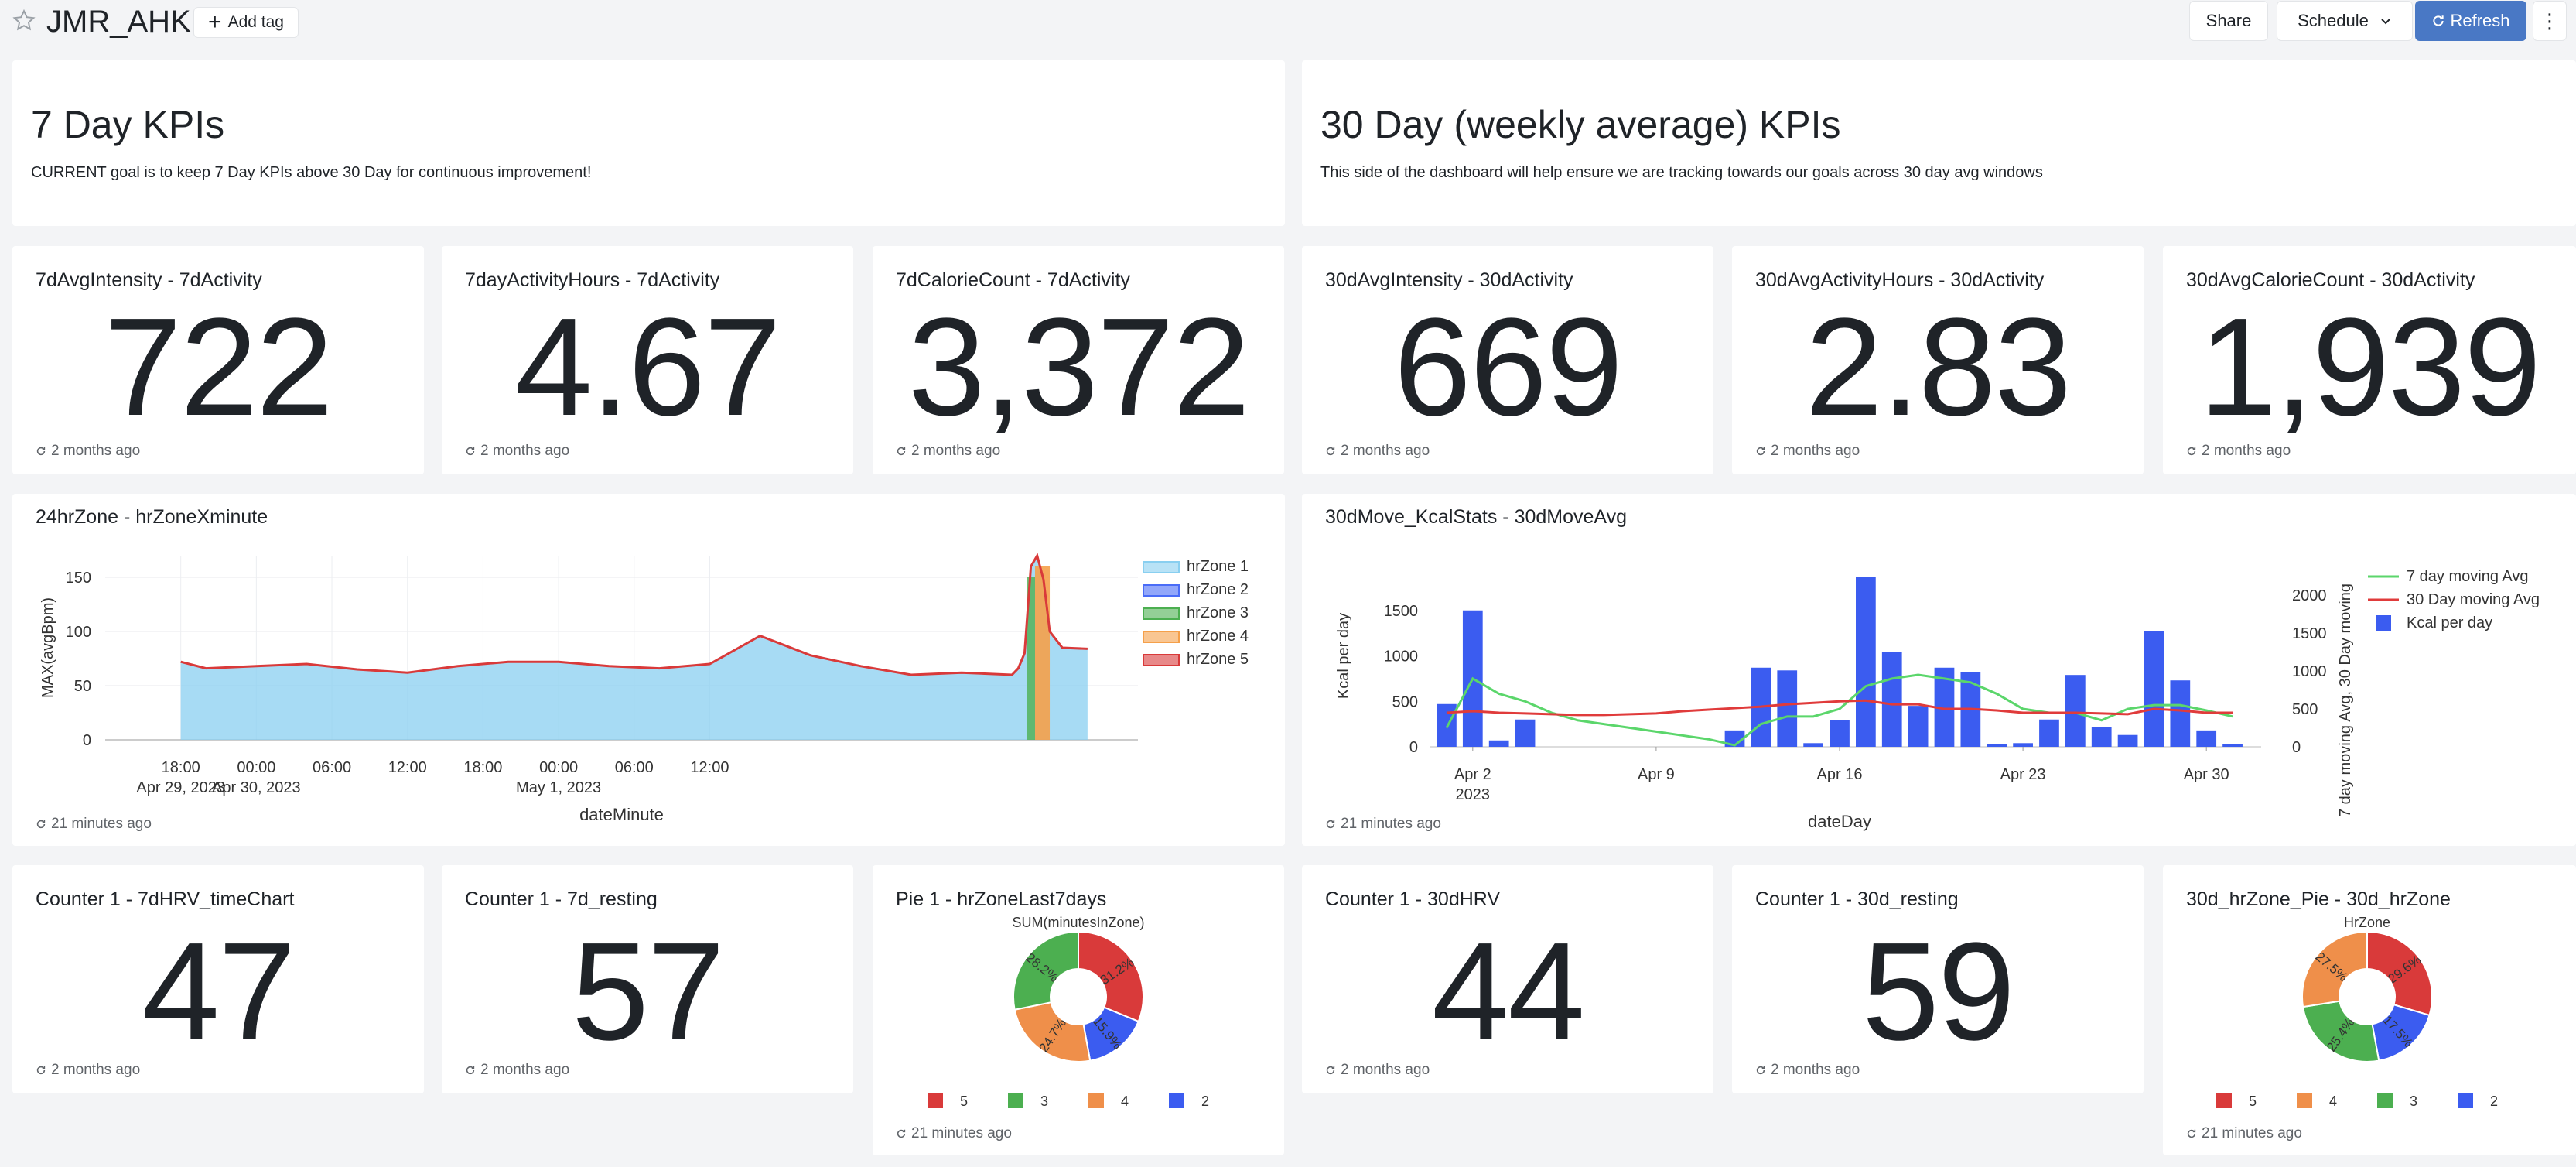  What do you see at coordinates (165, 899) in the screenshot?
I see `widget-title: Counter 1 - 7dHRV_timeChart` at bounding box center [165, 899].